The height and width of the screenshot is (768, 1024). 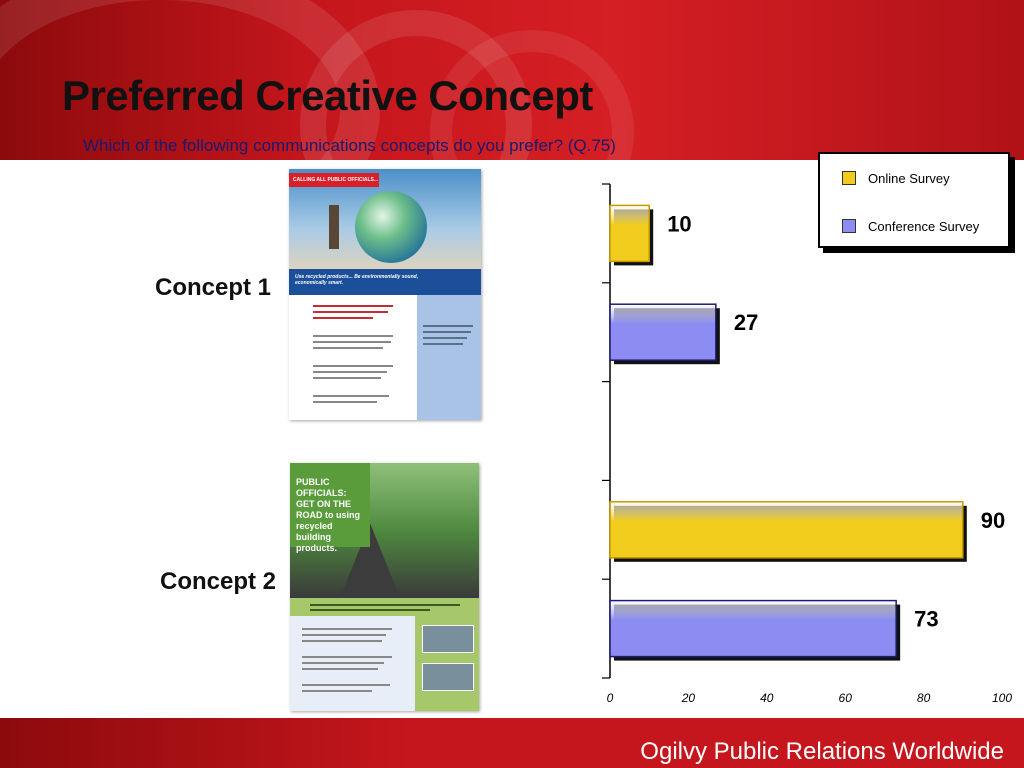 I want to click on x-tick-label: 80, so click(x=924, y=698).